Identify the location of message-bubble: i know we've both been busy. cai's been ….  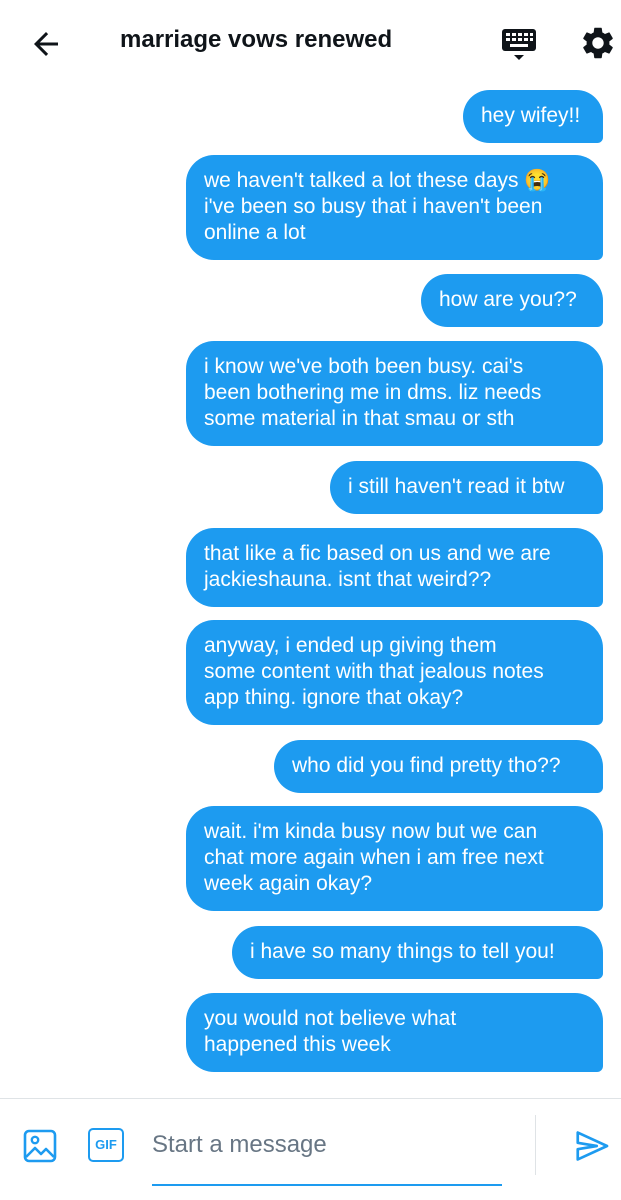
(394, 393).